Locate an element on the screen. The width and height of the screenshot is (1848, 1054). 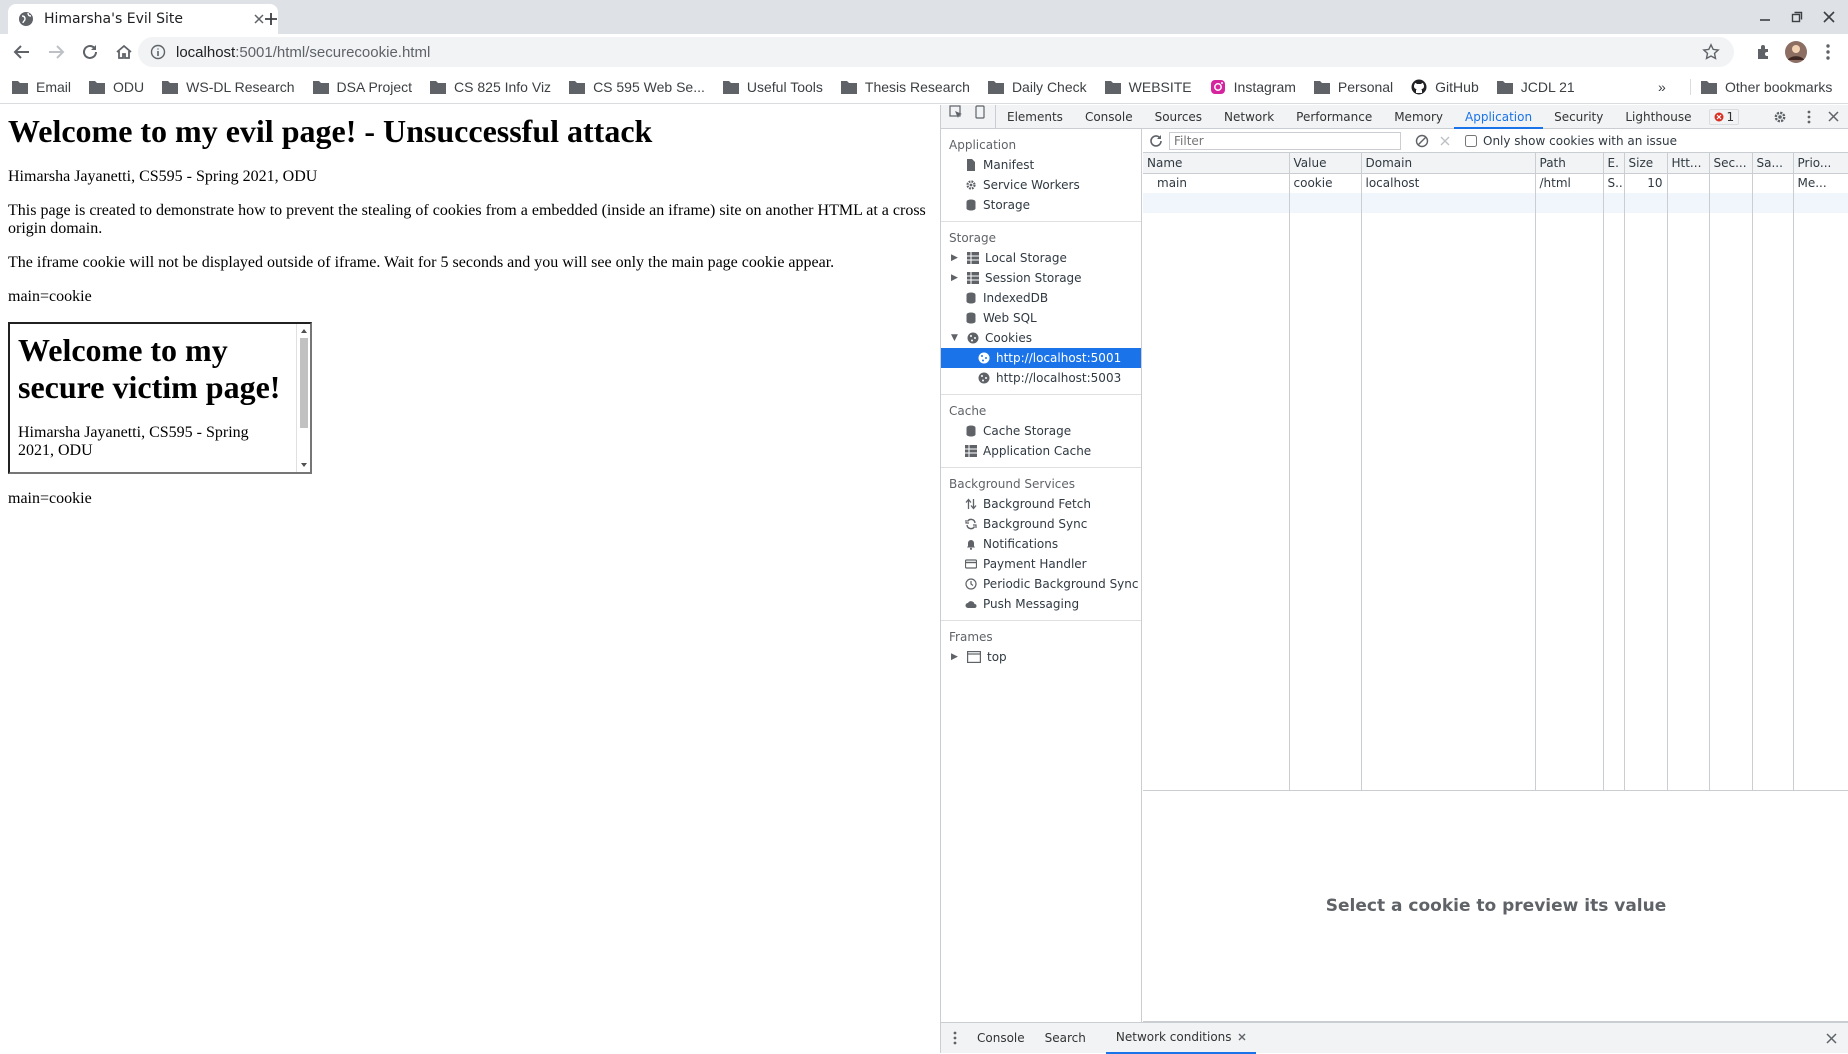
column-header-size: Size is located at coordinates (1646, 163).